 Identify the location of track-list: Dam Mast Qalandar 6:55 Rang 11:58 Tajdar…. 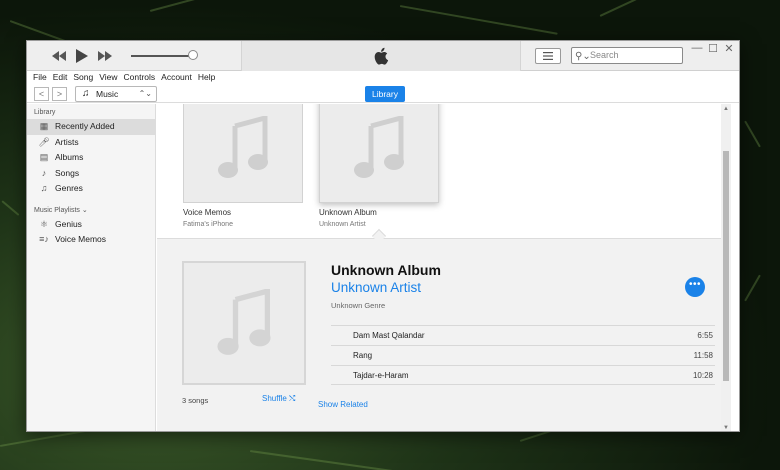
(523, 355).